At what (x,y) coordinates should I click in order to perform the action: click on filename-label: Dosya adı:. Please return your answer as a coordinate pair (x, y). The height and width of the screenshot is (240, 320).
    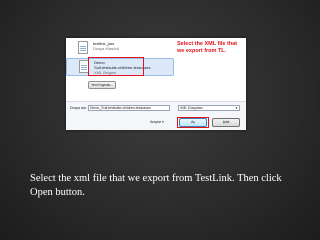
    Looking at the image, I should click on (78, 108).